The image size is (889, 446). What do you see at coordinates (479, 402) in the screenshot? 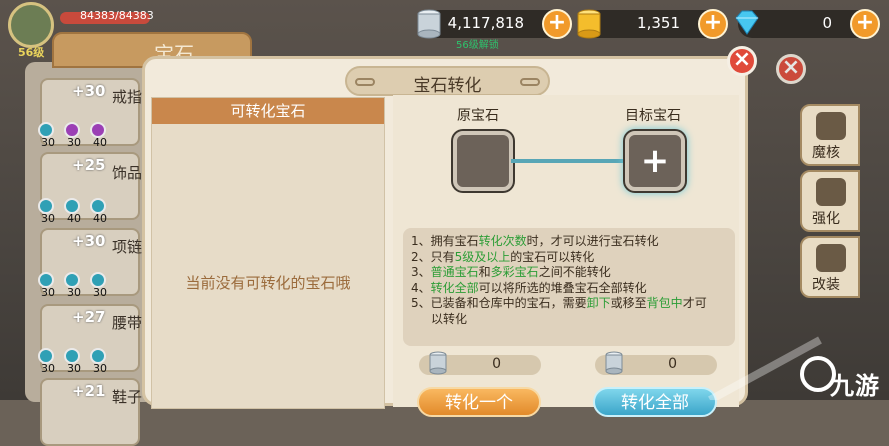
I see `convert-one-button: 转化一个` at bounding box center [479, 402].